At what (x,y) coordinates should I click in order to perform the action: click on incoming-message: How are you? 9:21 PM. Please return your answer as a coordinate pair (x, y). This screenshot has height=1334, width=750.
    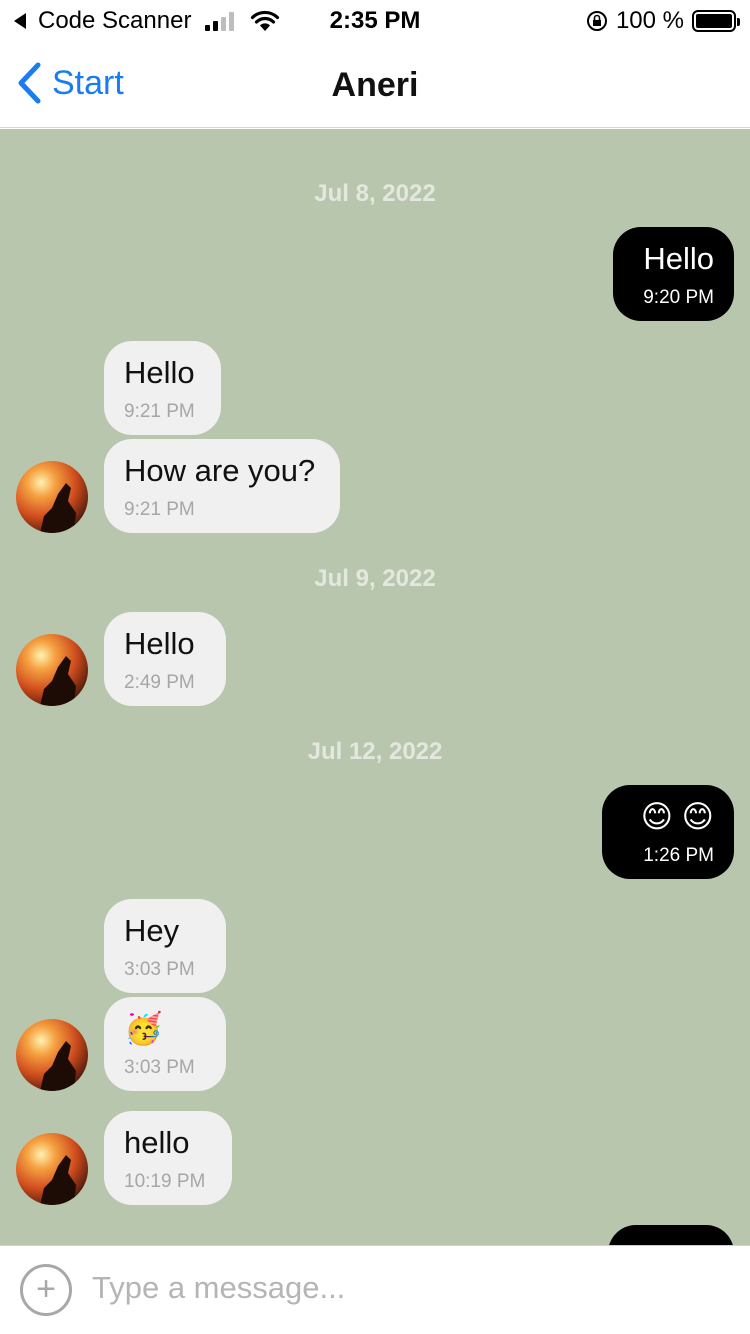
    Looking at the image, I should click on (222, 486).